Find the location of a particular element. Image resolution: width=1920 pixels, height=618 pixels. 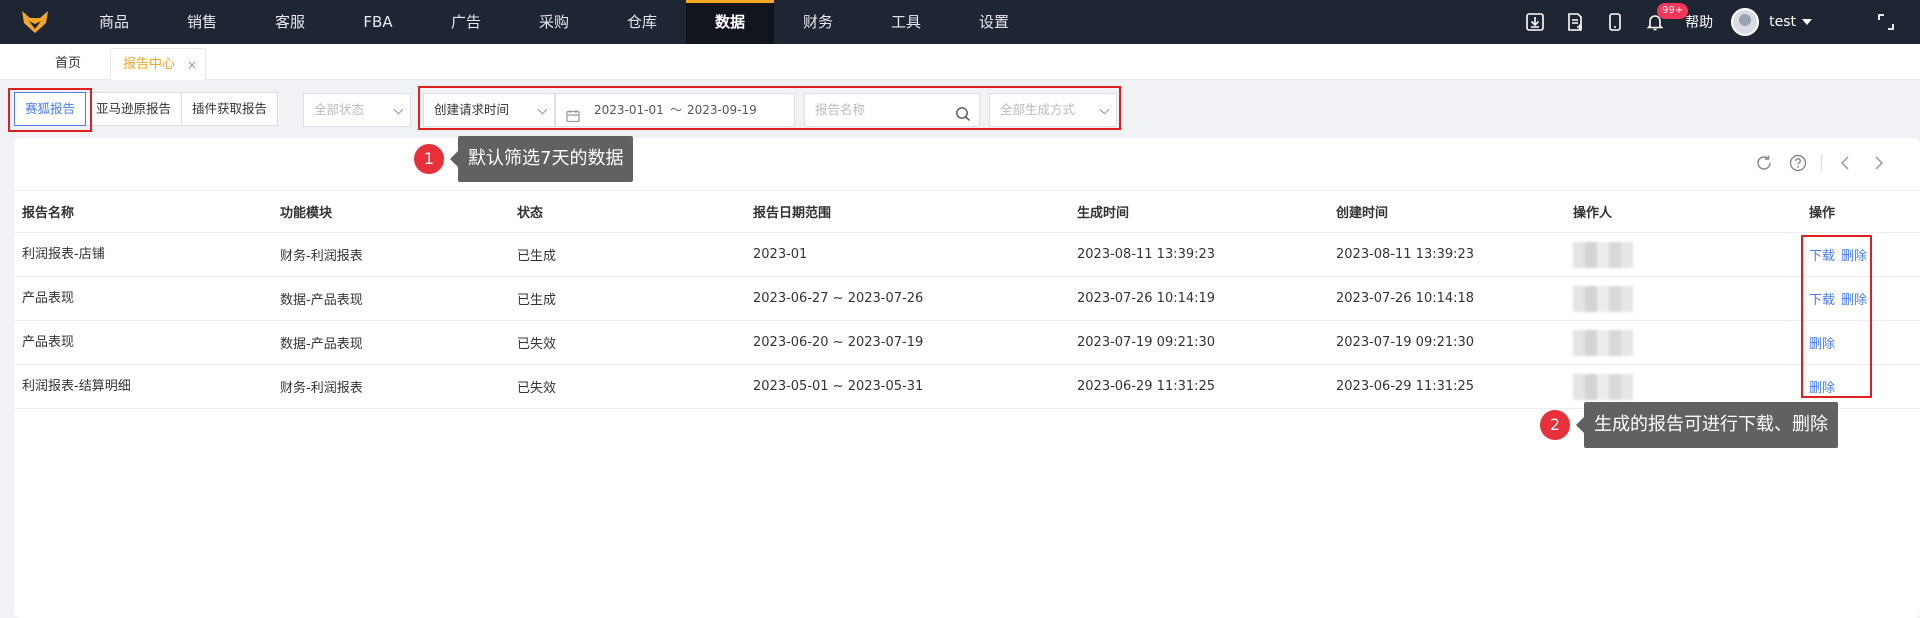

cell-generated-time: 2023-07-19 09:21:30 is located at coordinates (1198, 342).